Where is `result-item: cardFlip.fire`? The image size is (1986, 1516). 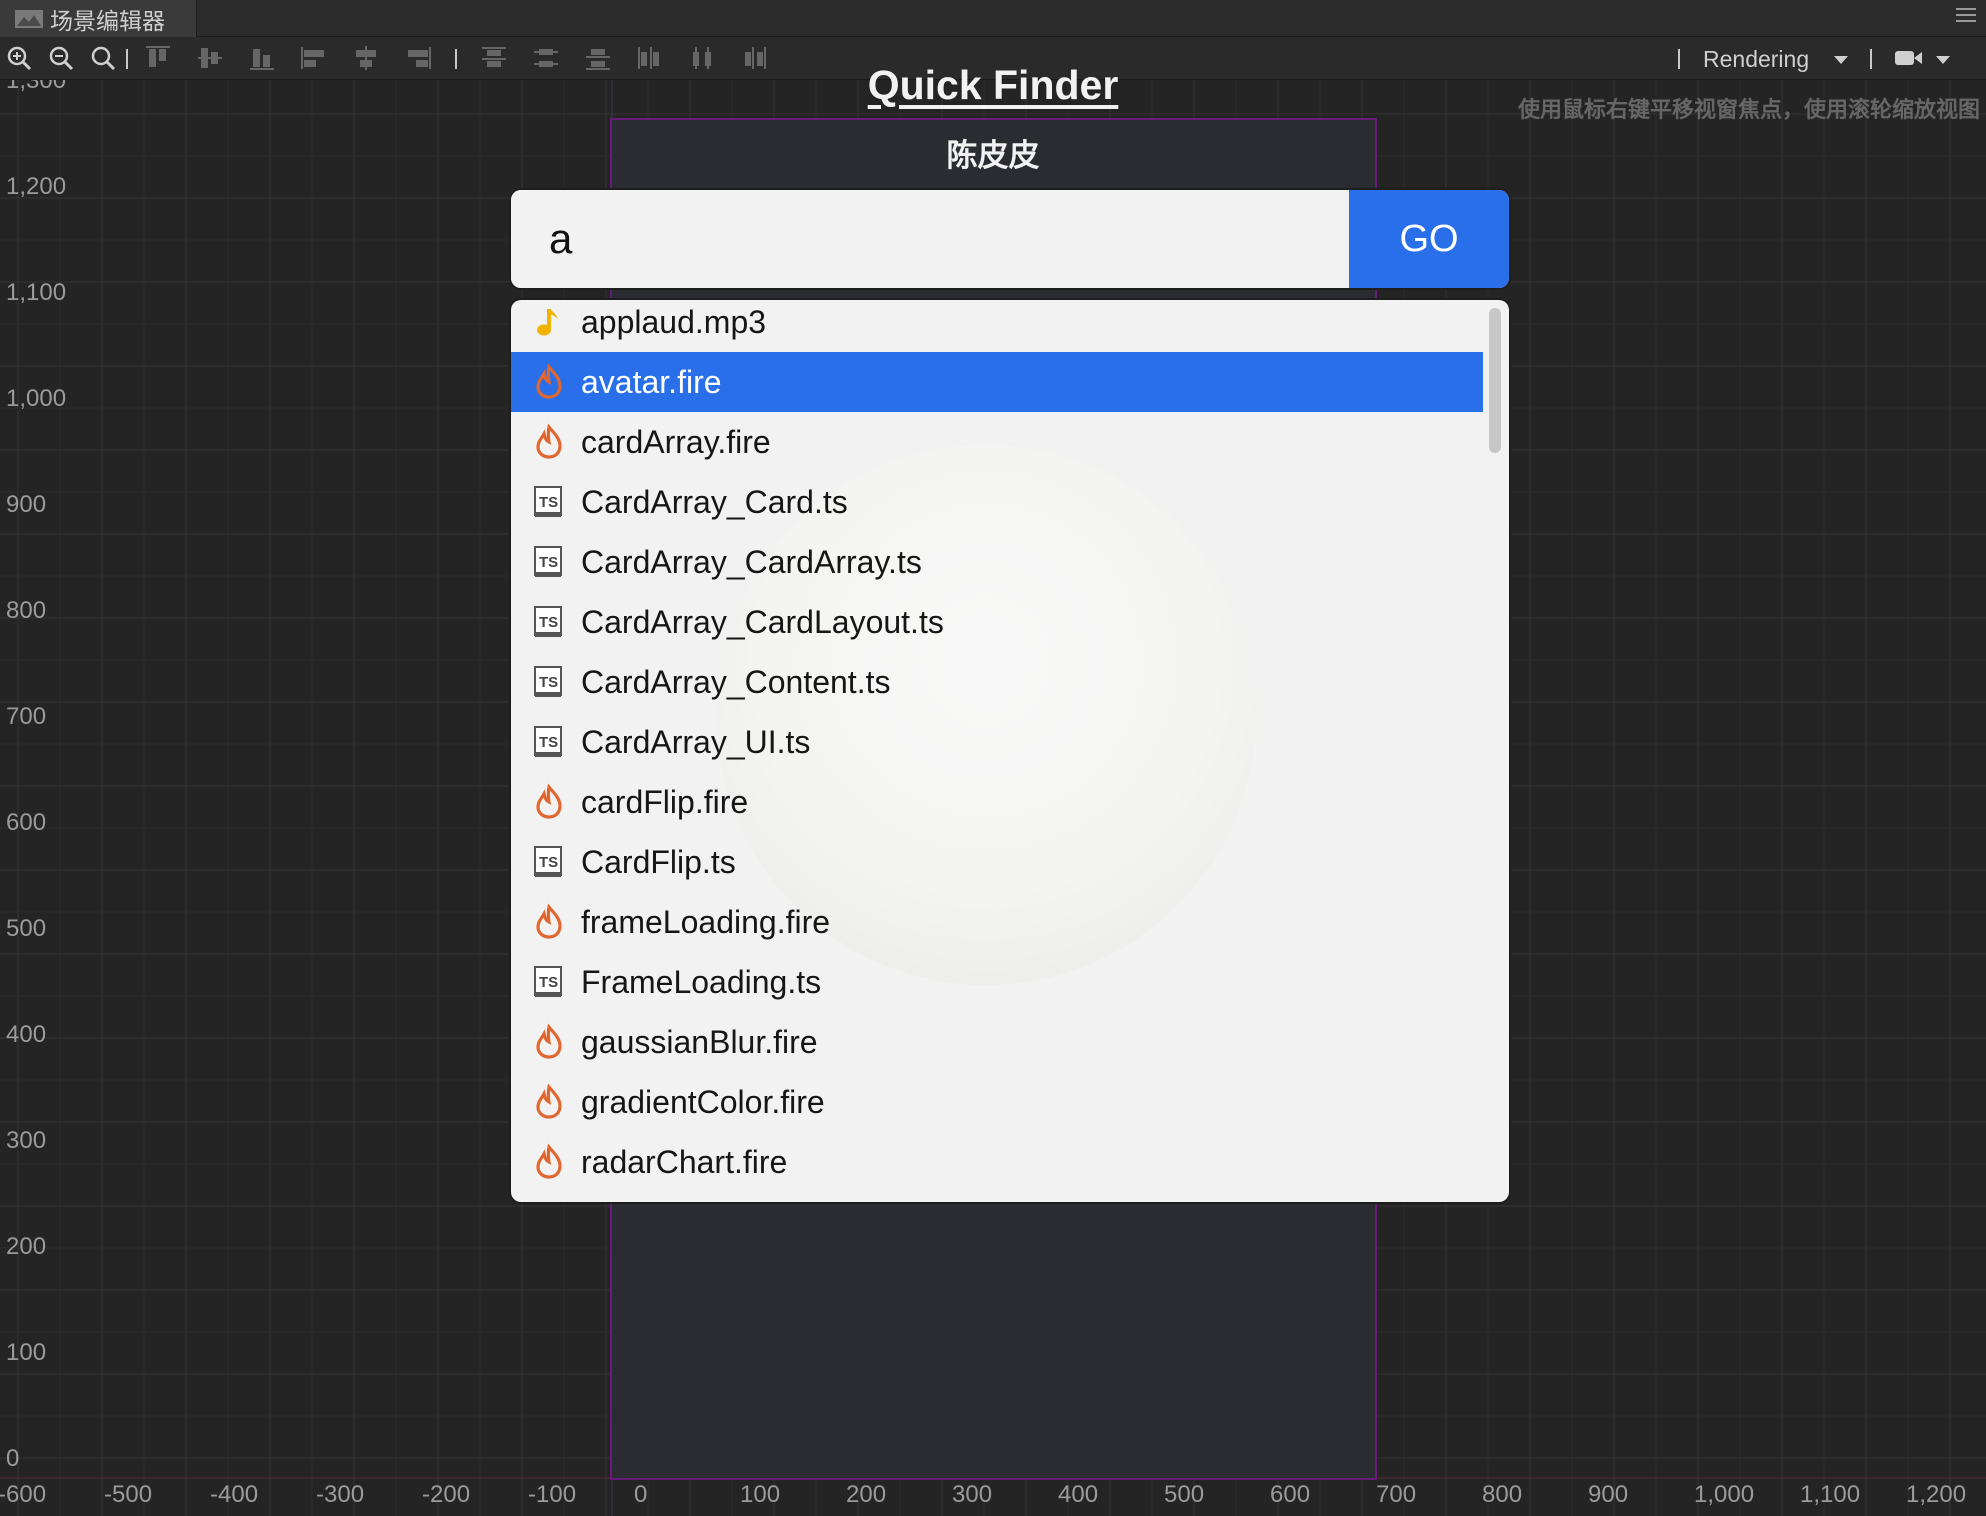
result-item: cardFlip.fire is located at coordinates (997, 802).